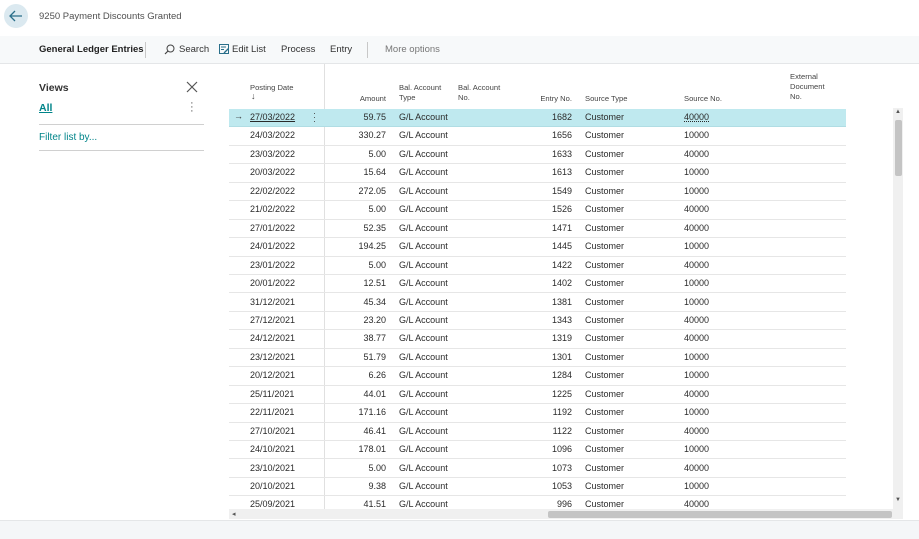 This screenshot has width=919, height=539. What do you see at coordinates (272, 468) in the screenshot?
I see `cell-posting-date: 23/10/2021` at bounding box center [272, 468].